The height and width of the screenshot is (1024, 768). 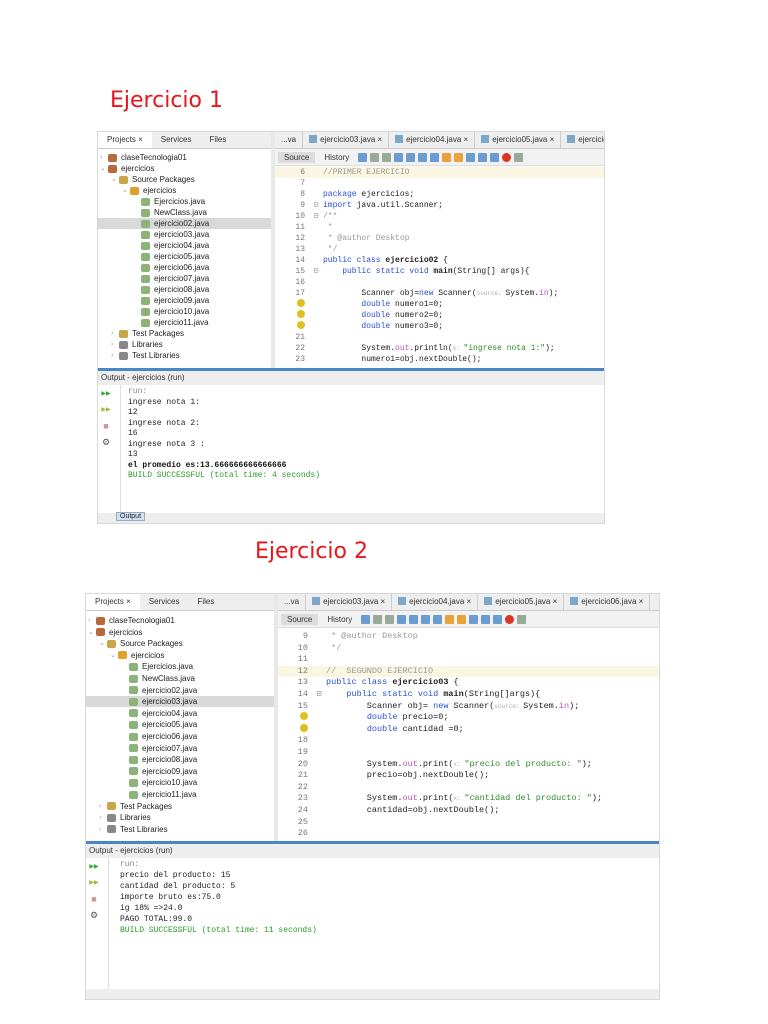 What do you see at coordinates (184, 201) in the screenshot?
I see `tree-item: Ejercicios.java` at bounding box center [184, 201].